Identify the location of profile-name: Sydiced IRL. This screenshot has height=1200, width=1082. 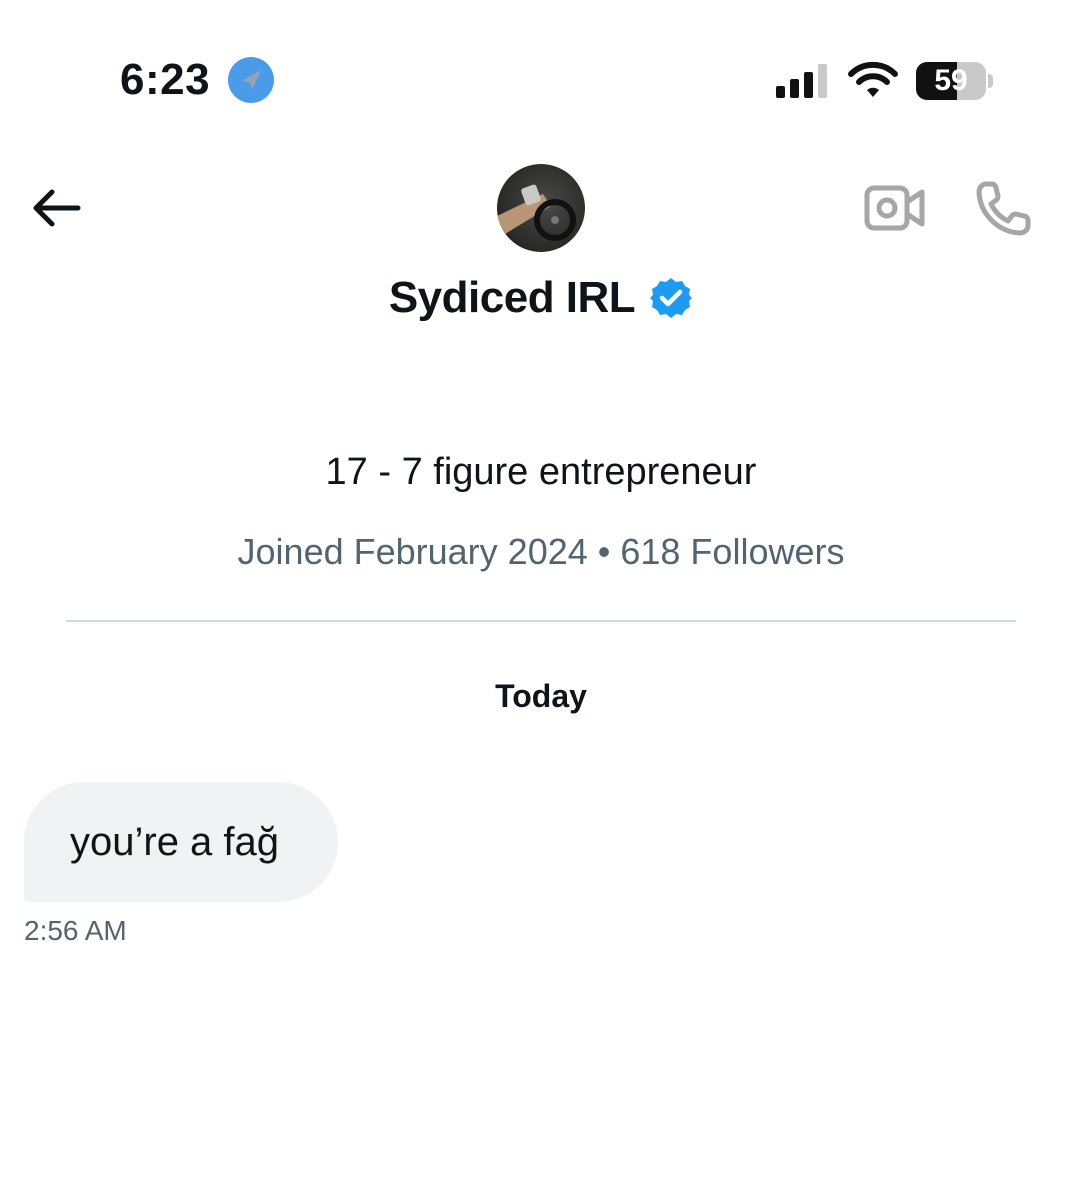
(512, 298).